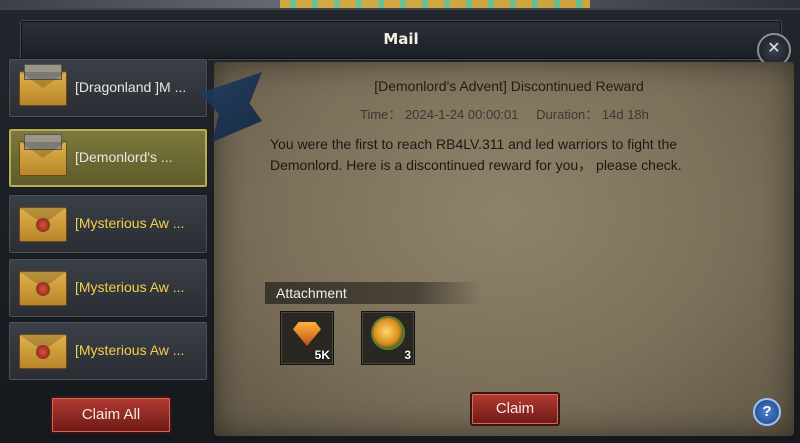 The height and width of the screenshot is (443, 800). Describe the element at coordinates (439, 114) in the screenshot. I see `mail-time: Time： 2024-1-24 00:00:01` at that location.